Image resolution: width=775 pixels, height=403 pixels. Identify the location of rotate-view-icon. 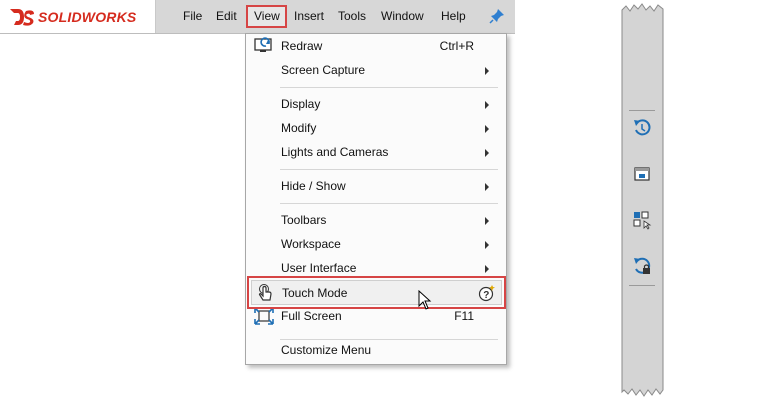
(642, 128).